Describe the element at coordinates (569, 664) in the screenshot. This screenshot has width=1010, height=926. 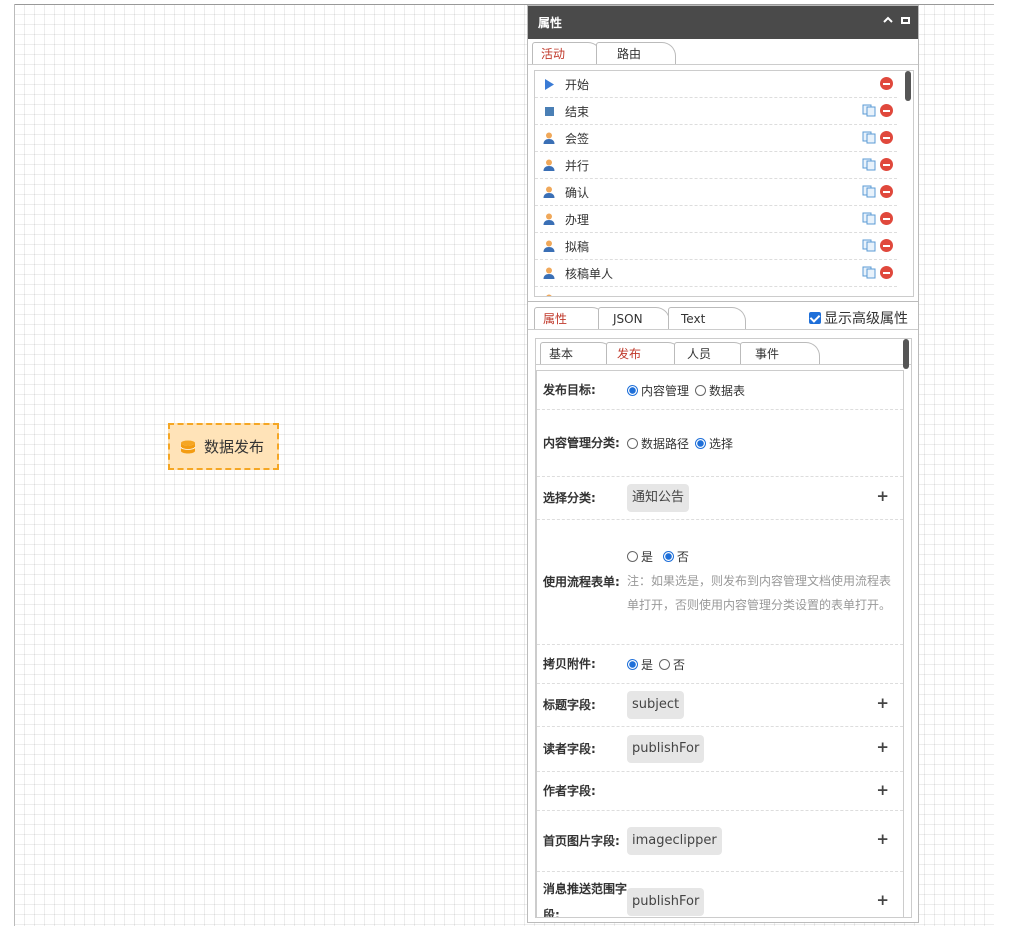
I see `field-label: 拷贝附件:` at that location.